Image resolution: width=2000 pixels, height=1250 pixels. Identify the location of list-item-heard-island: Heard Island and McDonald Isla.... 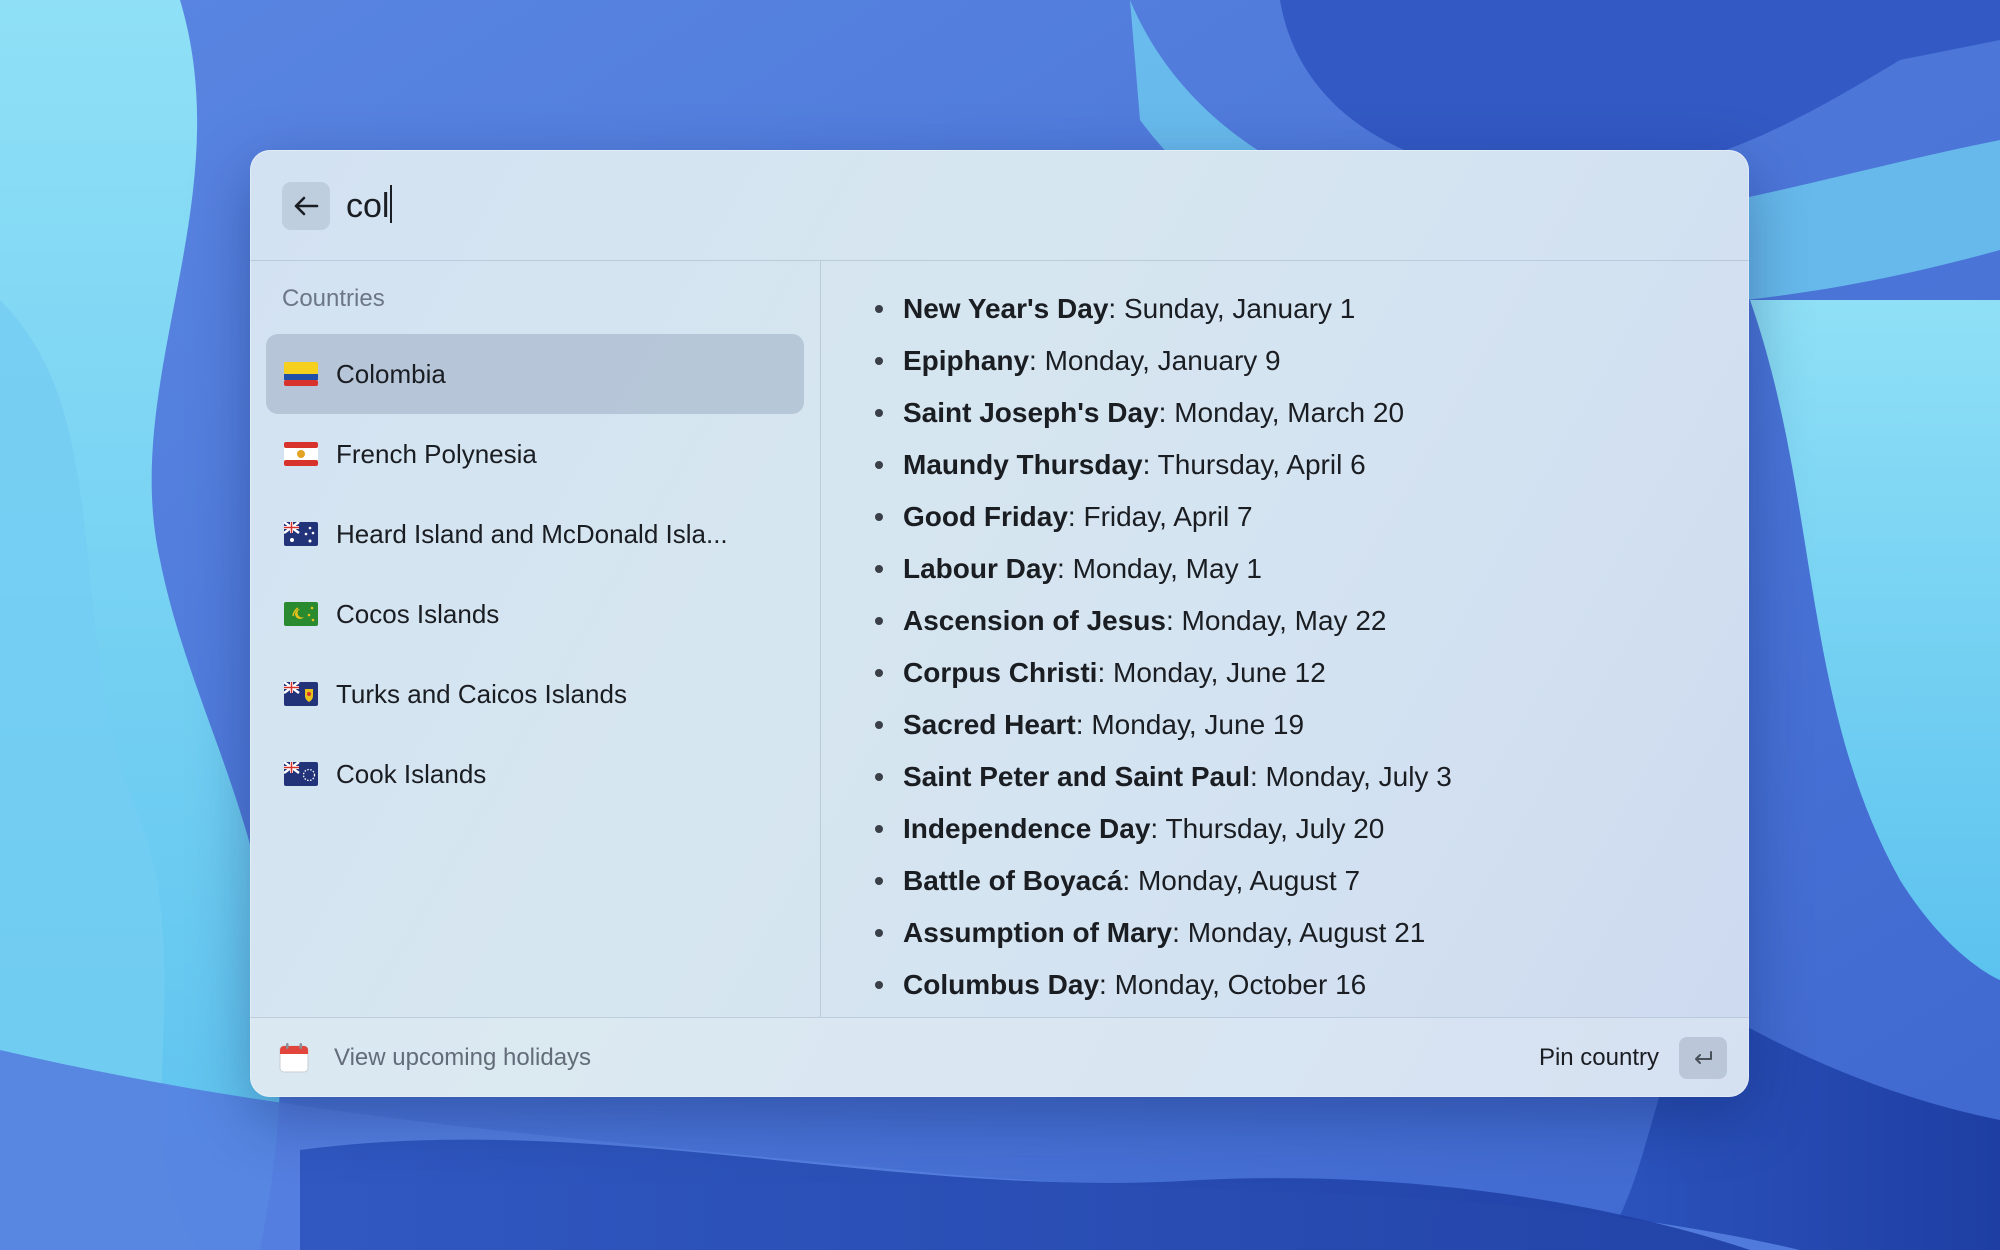
(535, 534).